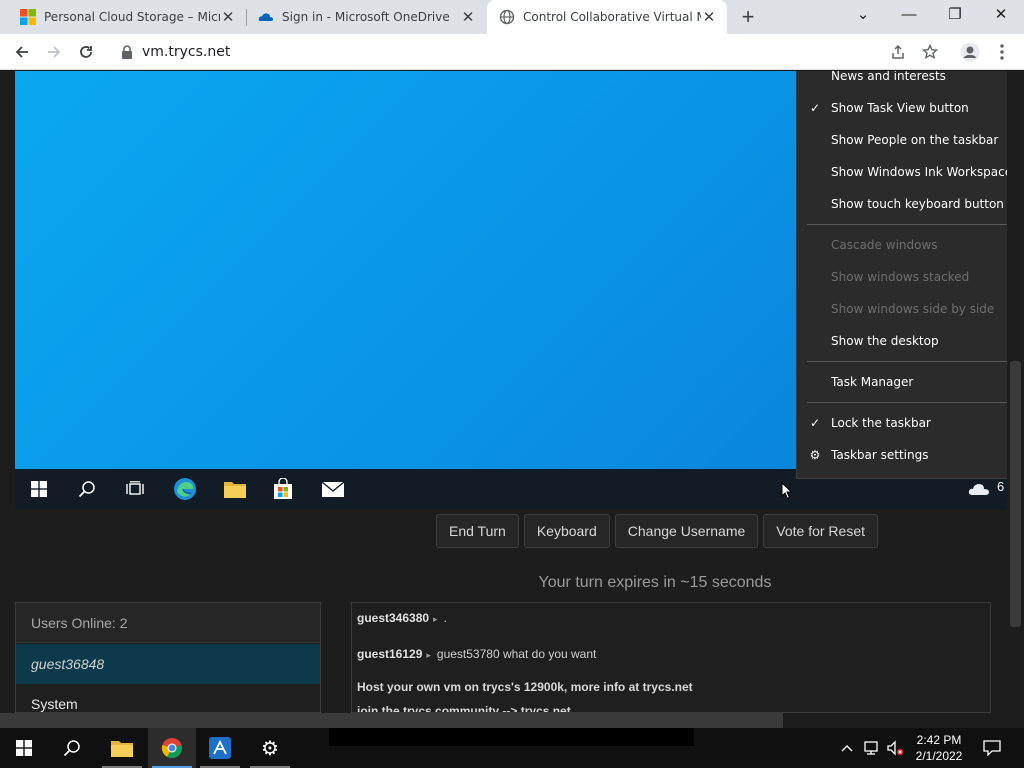 This screenshot has width=1024, height=768. Describe the element at coordinates (464, 708) in the screenshot. I see `chat-system-message: join the trycs community --> trycs.net` at that location.